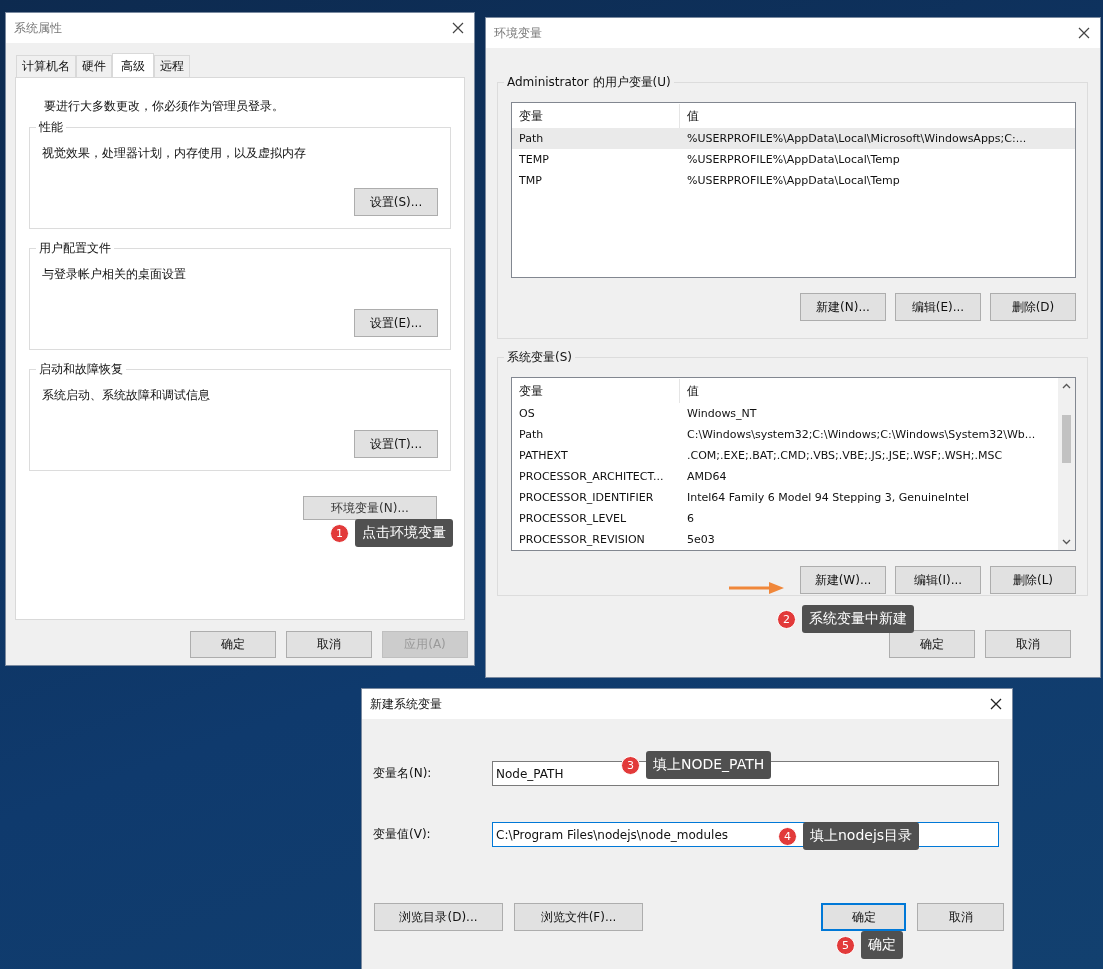 The width and height of the screenshot is (1103, 969). I want to click on window-title: 环境变量, so click(518, 33).